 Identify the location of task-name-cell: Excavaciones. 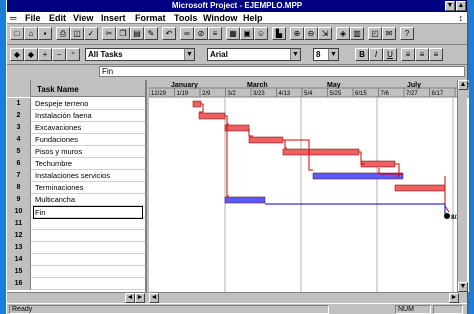
(58, 127).